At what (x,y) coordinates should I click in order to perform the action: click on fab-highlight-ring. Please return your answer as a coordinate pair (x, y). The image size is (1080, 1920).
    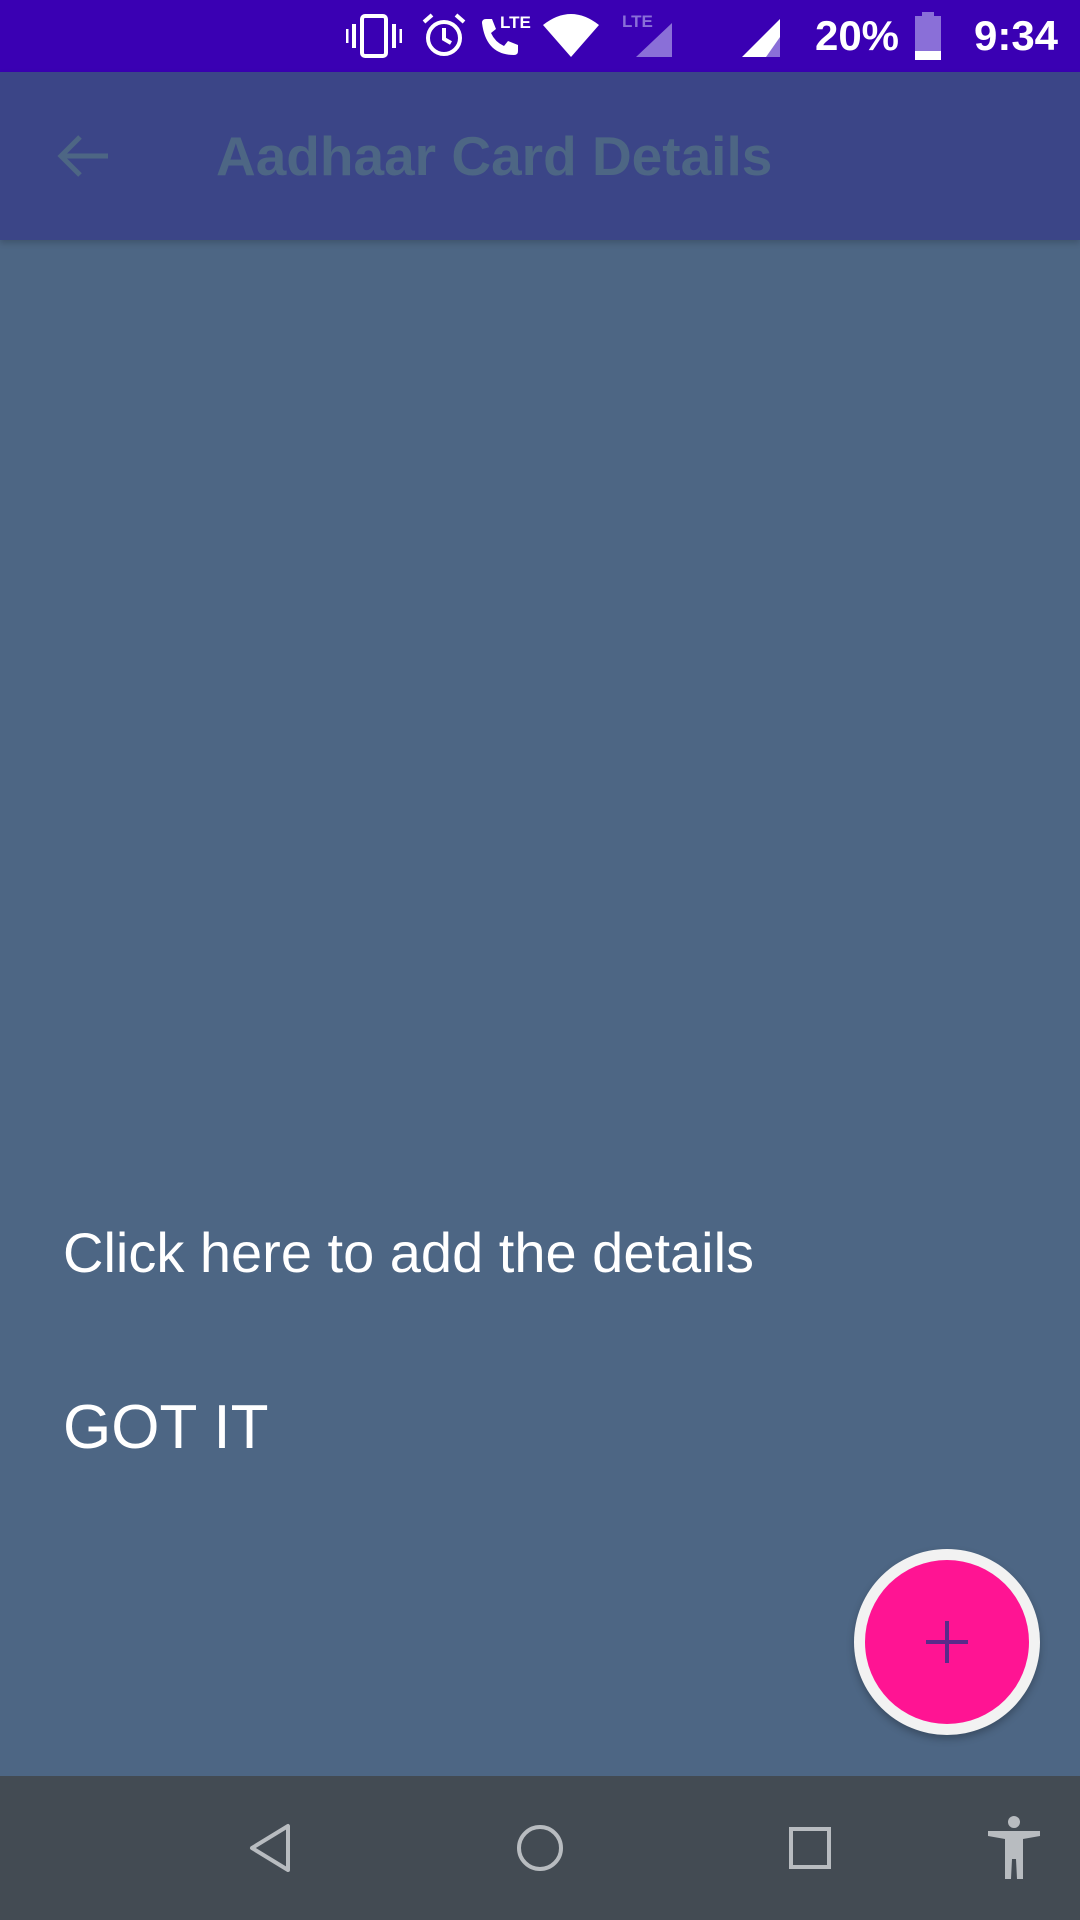
    Looking at the image, I should click on (947, 1642).